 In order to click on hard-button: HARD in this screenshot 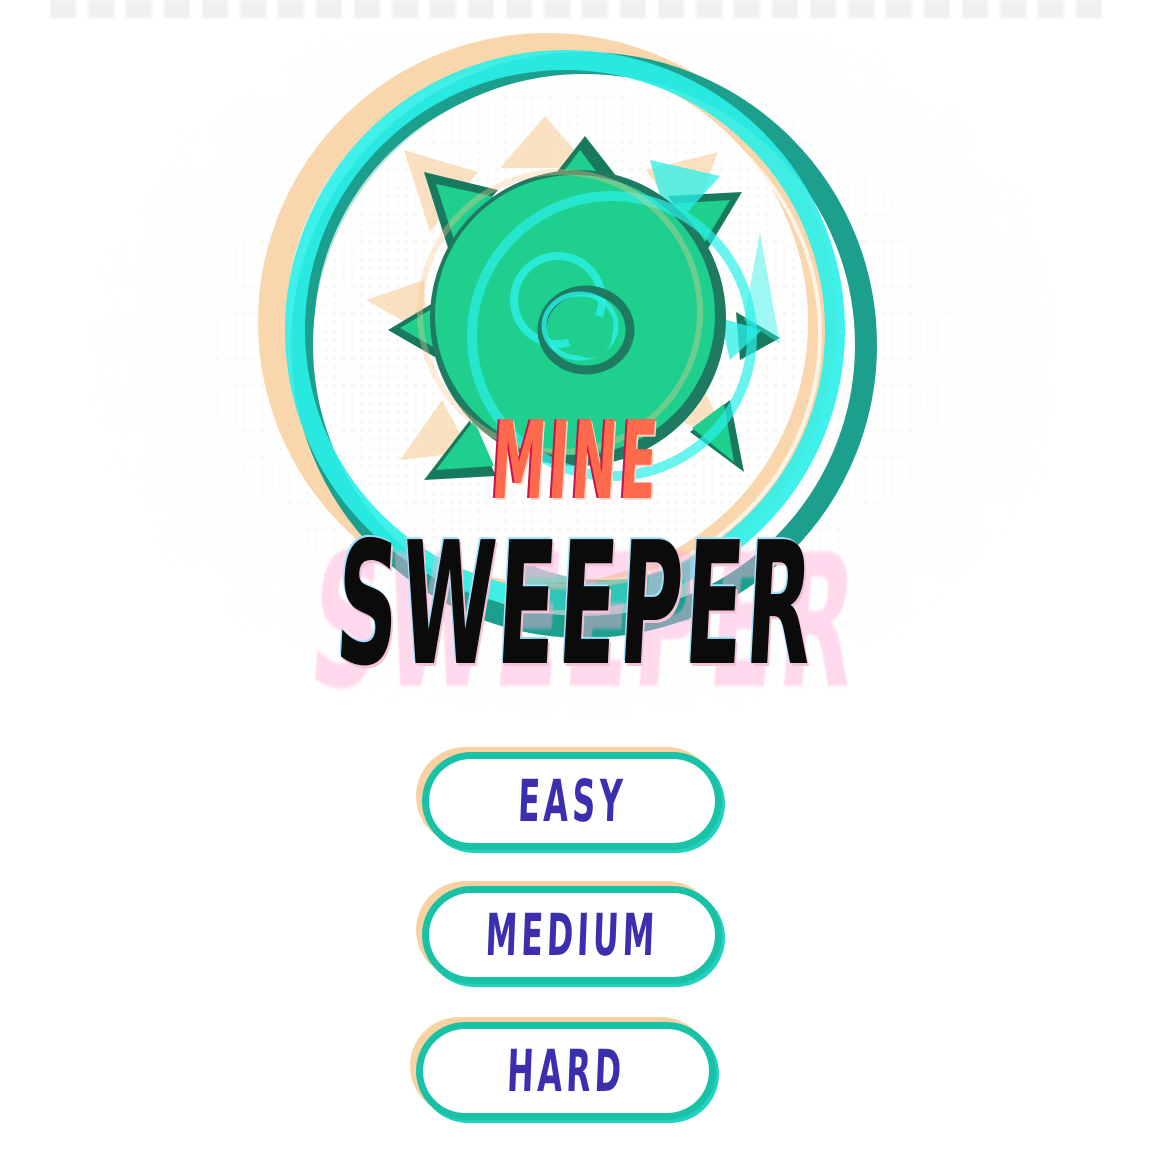, I will do `click(566, 1071)`.